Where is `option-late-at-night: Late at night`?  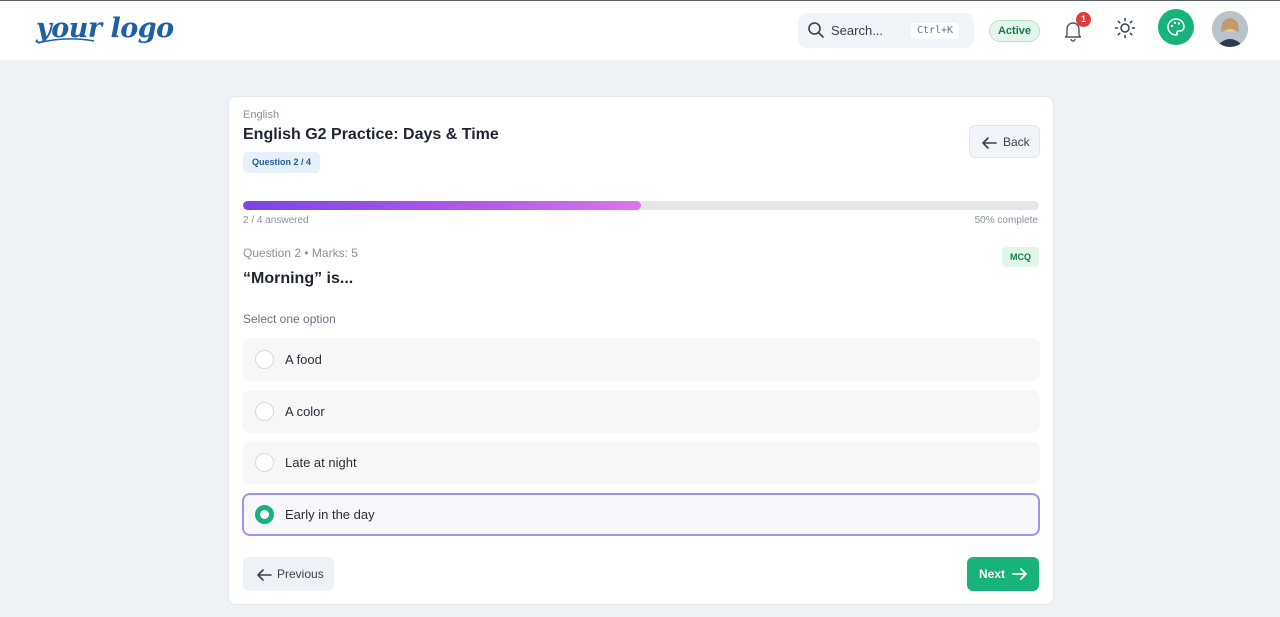
option-late-at-night: Late at night is located at coordinates (641, 462).